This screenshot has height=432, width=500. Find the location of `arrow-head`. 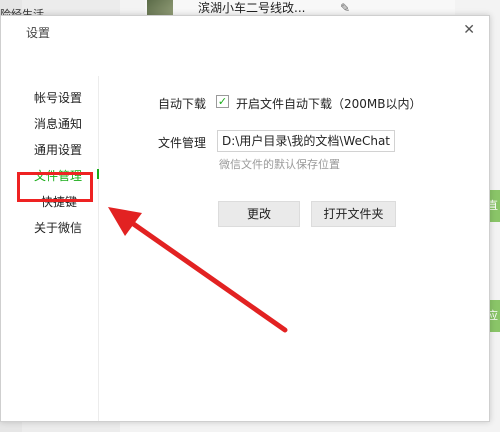

arrow-head is located at coordinates (125, 221).